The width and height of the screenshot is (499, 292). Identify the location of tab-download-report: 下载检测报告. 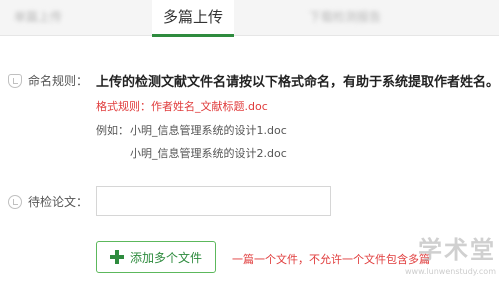
(345, 18).